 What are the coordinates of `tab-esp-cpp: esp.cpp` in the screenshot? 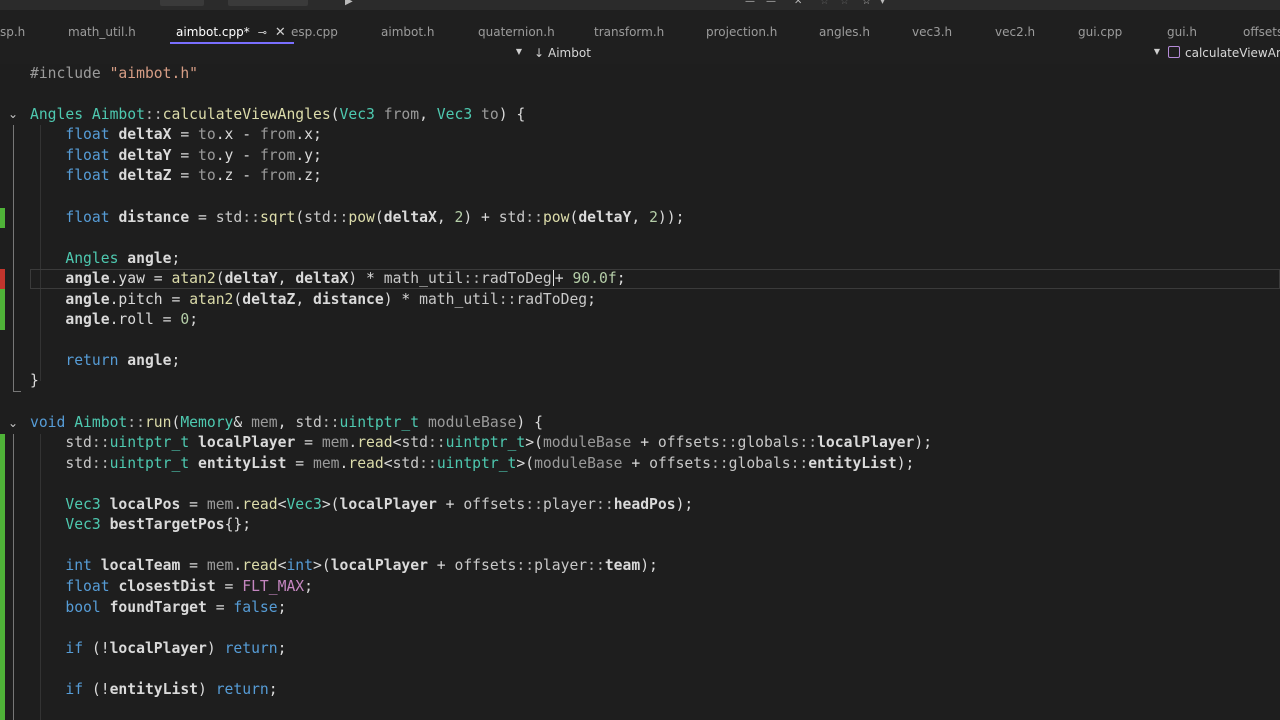 It's located at (314, 34).